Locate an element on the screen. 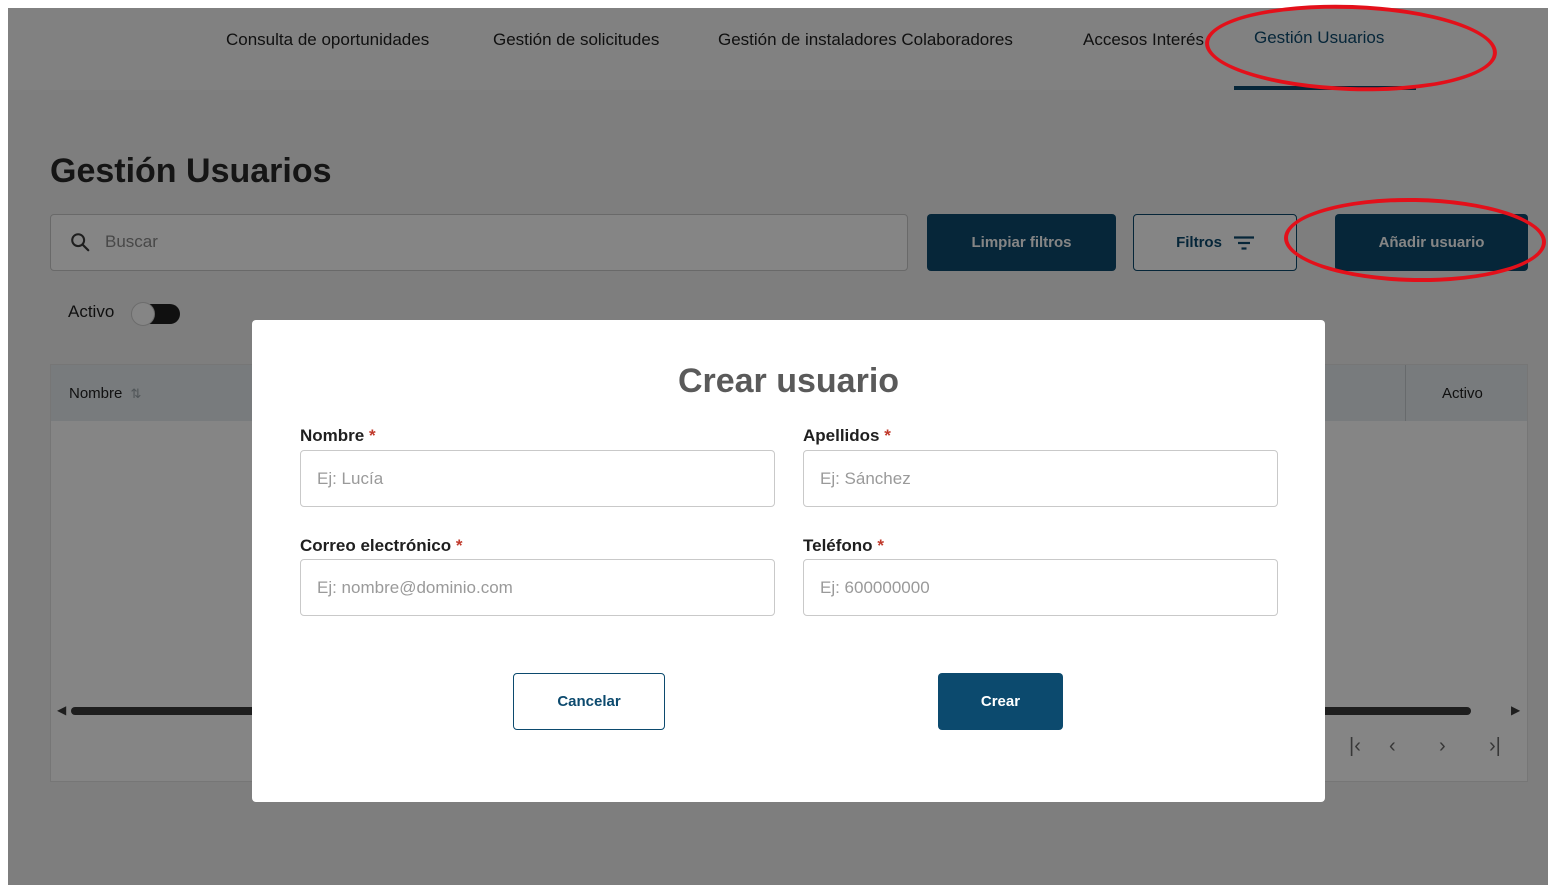 The height and width of the screenshot is (885, 1548). apellidos-field is located at coordinates (1040, 478).